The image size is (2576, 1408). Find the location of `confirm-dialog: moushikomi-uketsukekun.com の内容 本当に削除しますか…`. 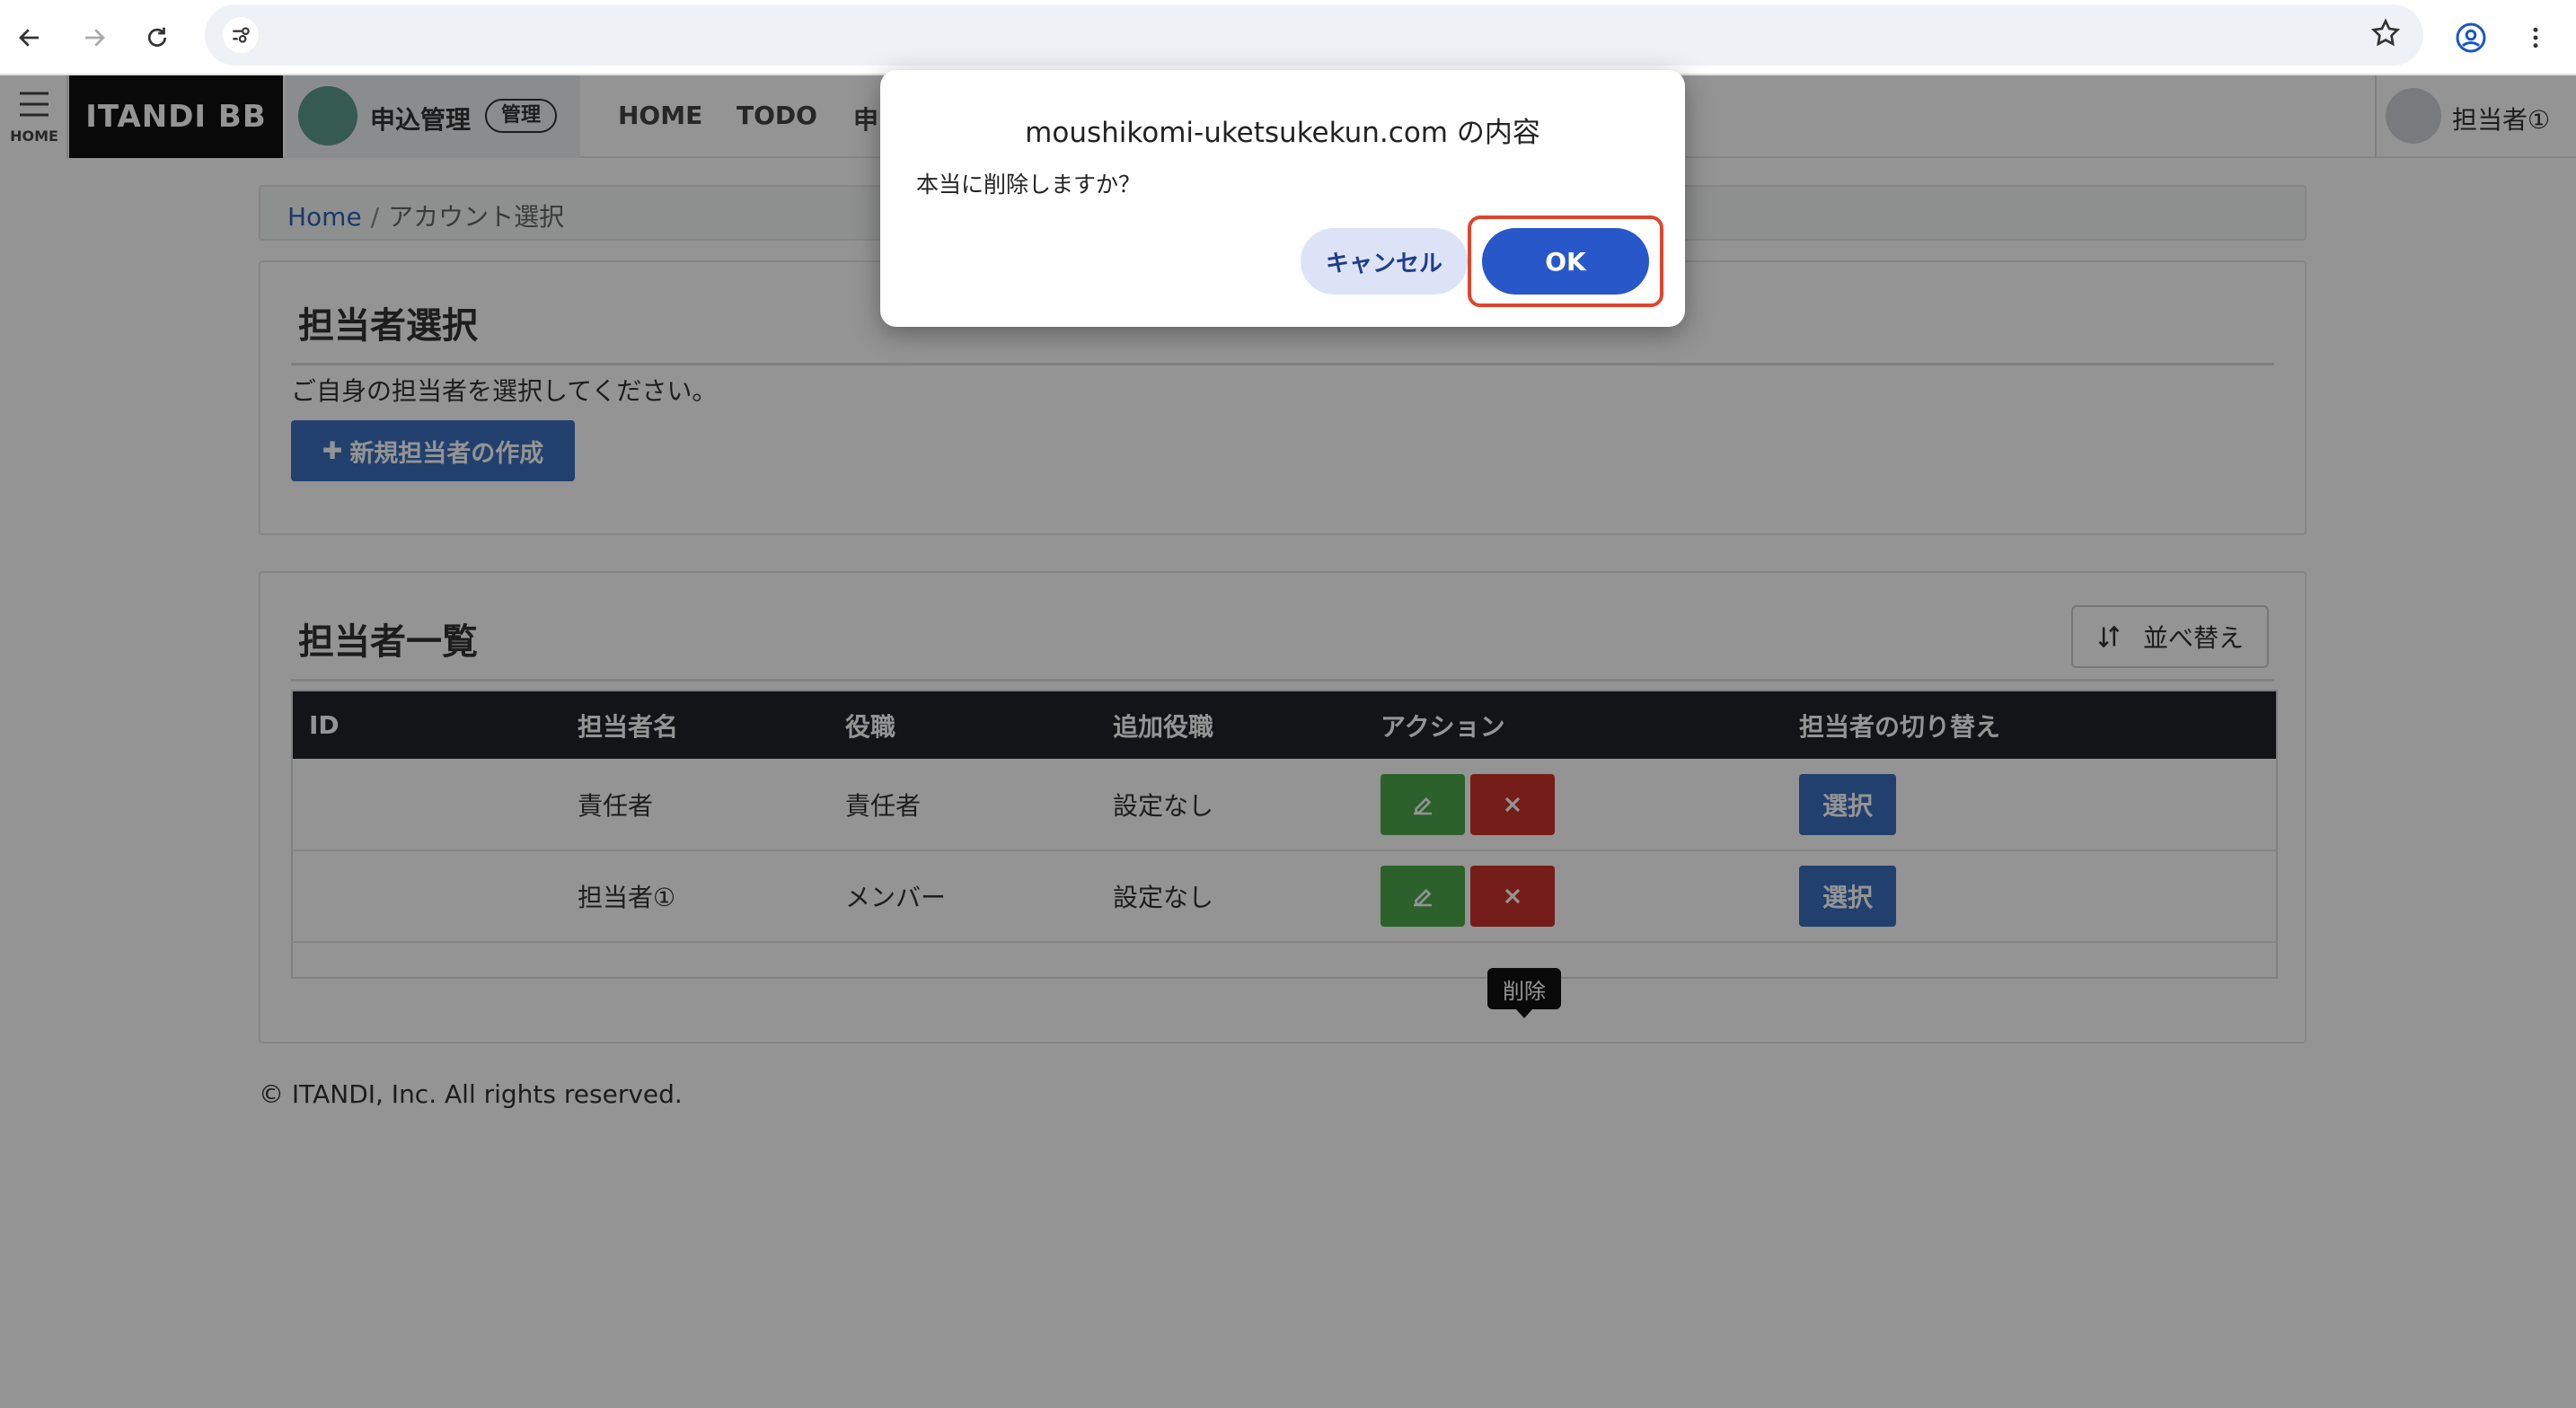

confirm-dialog: moushikomi-uketsukekun.com の内容 本当に削除しますか… is located at coordinates (1282, 198).